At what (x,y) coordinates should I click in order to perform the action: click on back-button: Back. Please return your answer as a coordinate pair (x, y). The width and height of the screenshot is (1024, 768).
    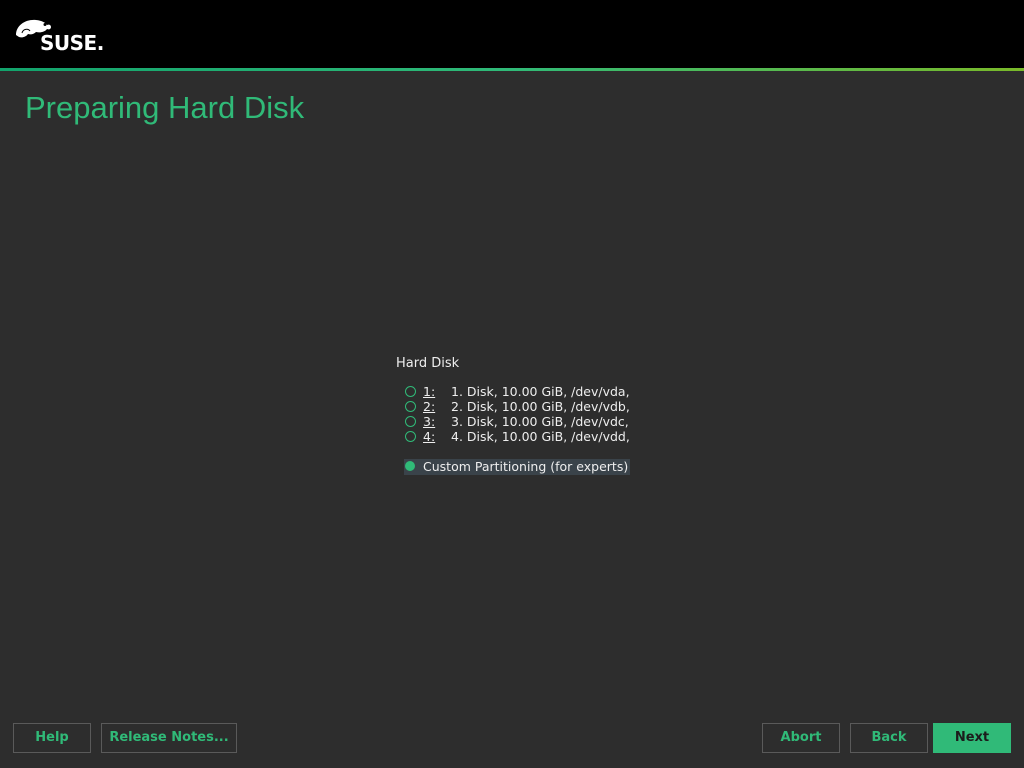
    Looking at the image, I should click on (889, 738).